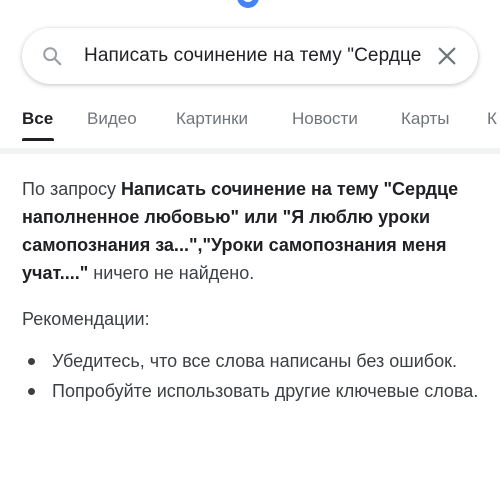 Image resolution: width=500 pixels, height=500 pixels. I want to click on tab-news: Новости, so click(325, 119).